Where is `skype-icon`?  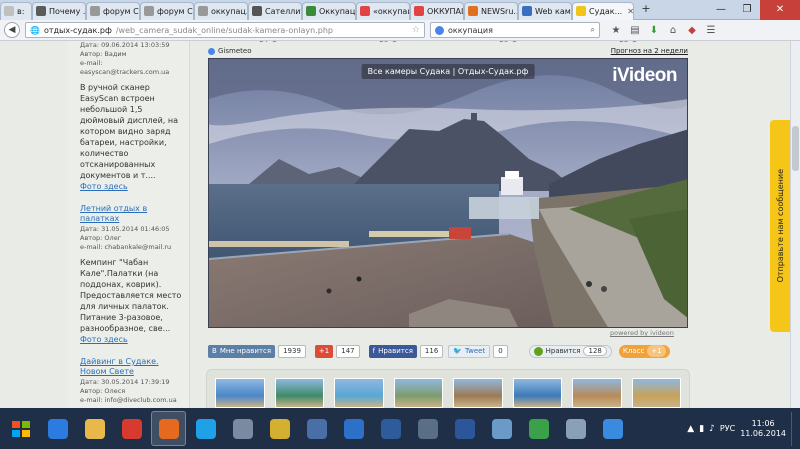 skype-icon is located at coordinates (205, 428).